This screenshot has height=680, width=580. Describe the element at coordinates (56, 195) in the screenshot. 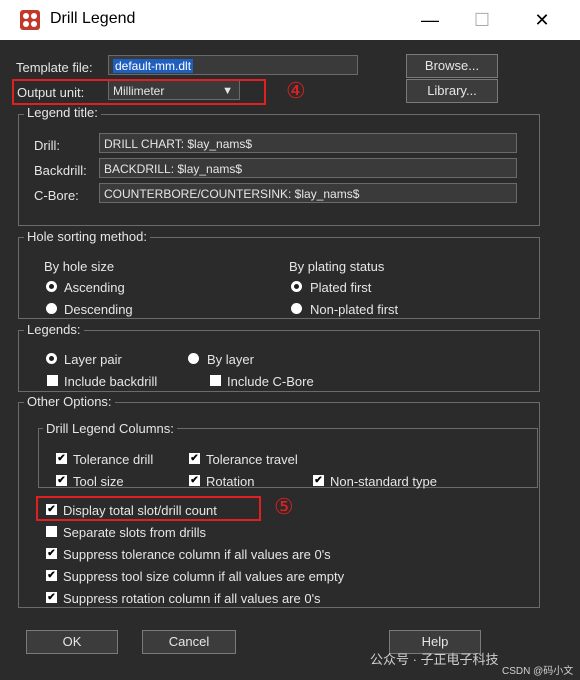

I see `cbore-label: C-Bore:` at that location.